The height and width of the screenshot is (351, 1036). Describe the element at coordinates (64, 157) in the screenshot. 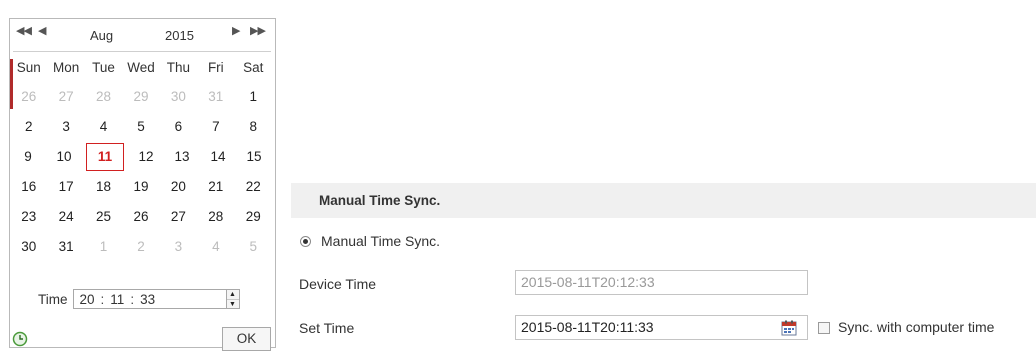

I see `calendar-day: 10` at that location.